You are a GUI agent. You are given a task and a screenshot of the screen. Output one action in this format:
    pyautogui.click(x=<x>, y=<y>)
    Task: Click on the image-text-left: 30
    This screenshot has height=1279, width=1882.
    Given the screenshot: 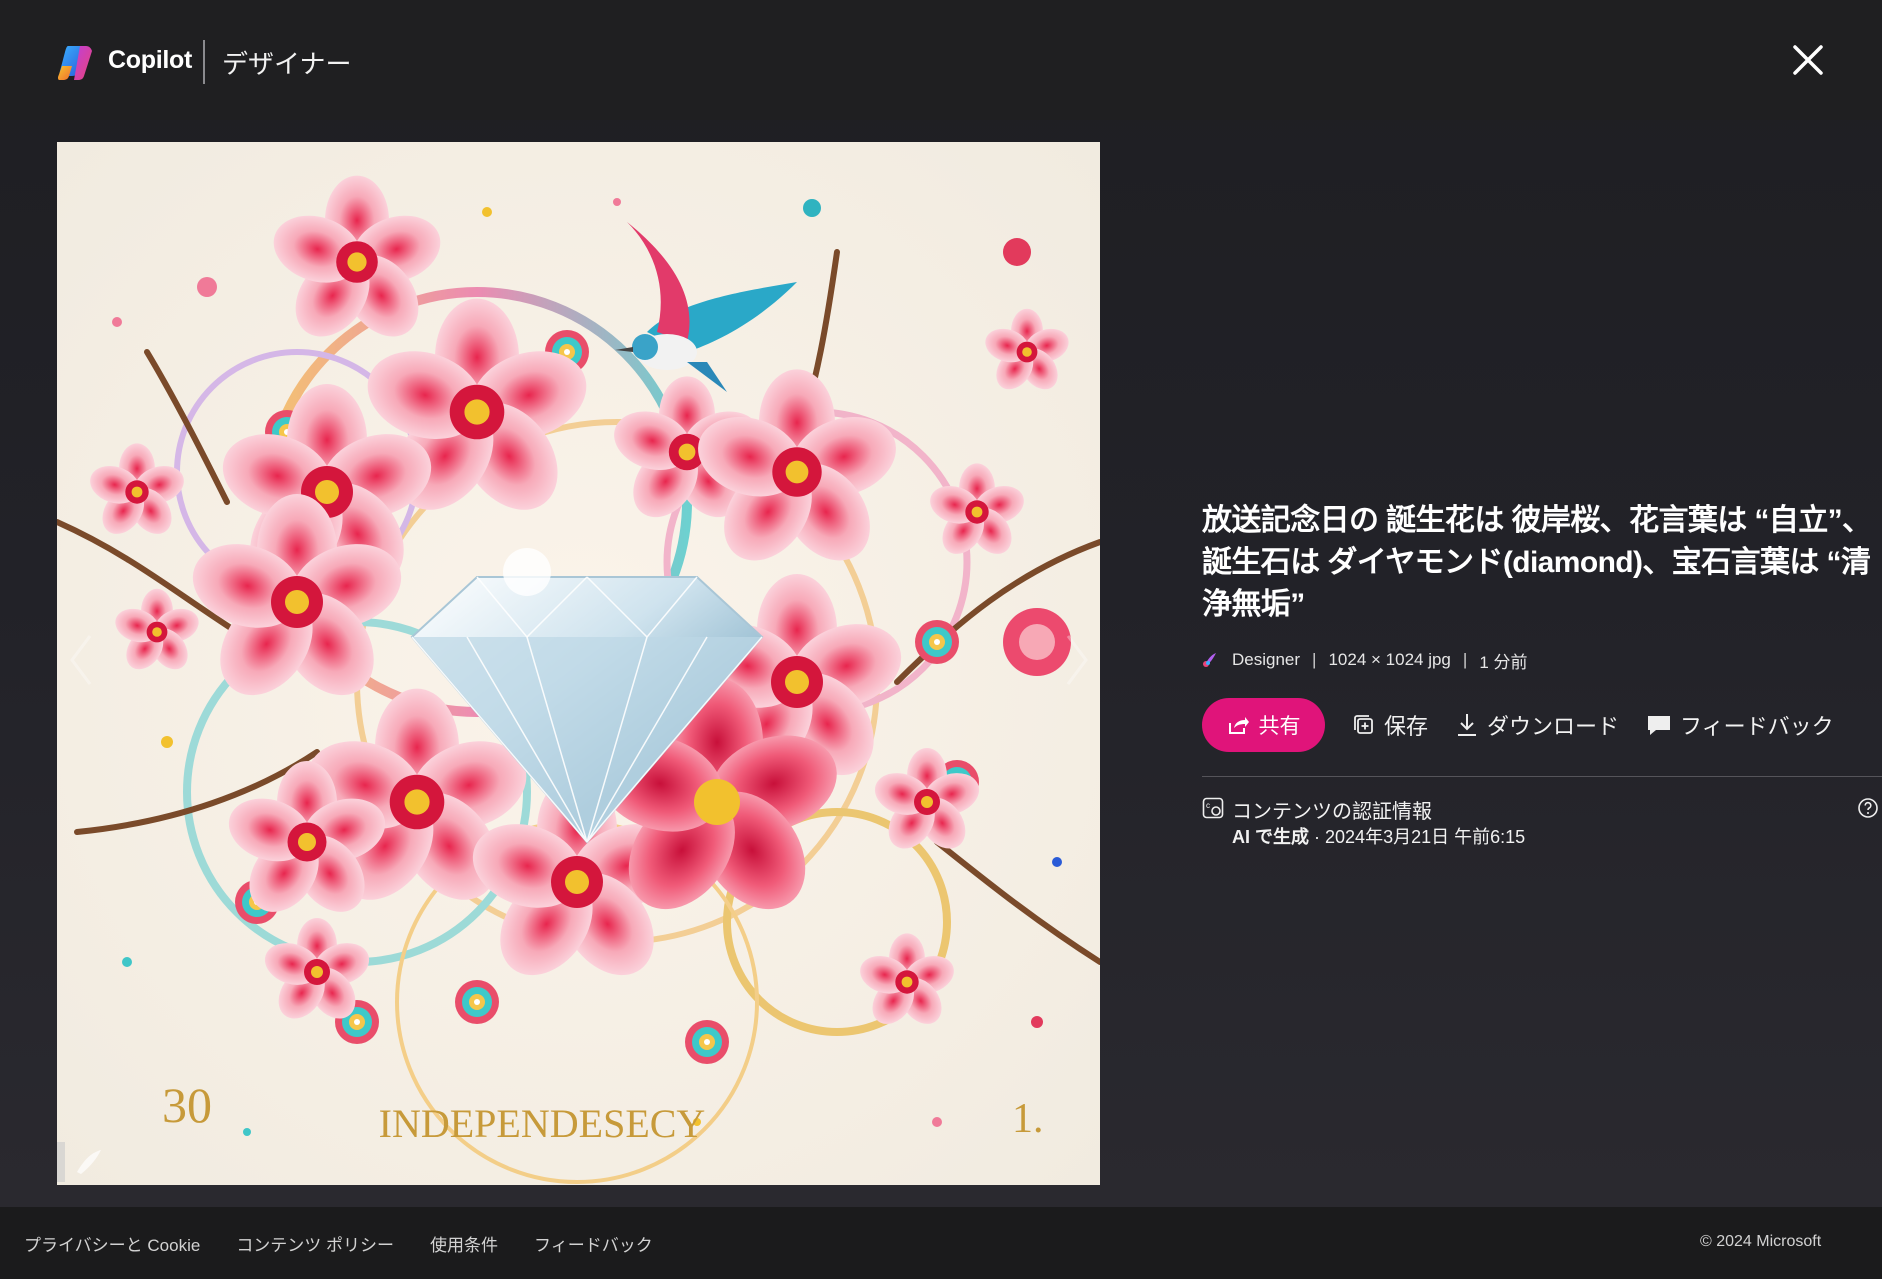 What is the action you would take?
    pyautogui.click(x=187, y=1105)
    